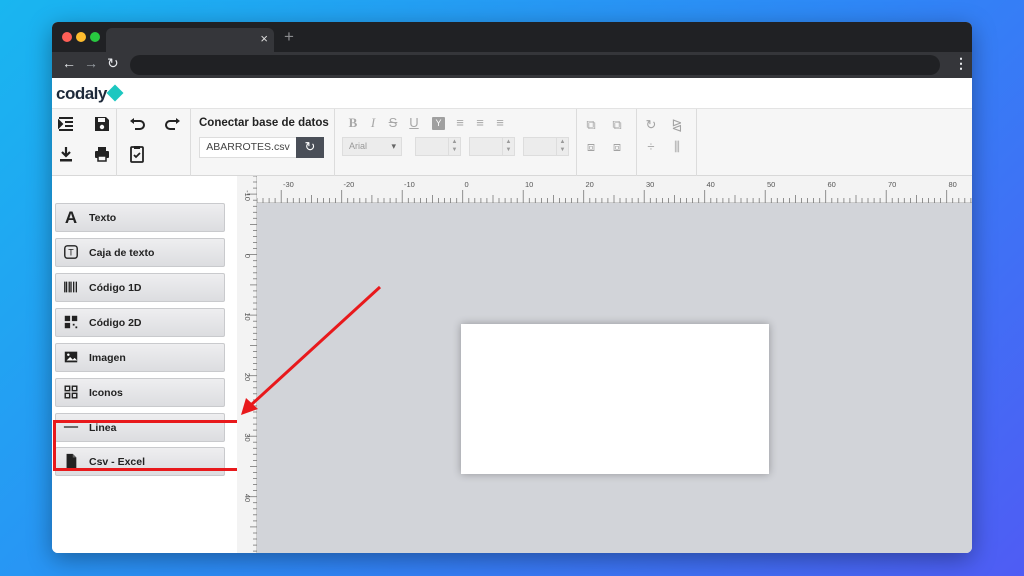  Describe the element at coordinates (591, 147) in the screenshot. I see `bring-front-icon: ⧈` at that location.